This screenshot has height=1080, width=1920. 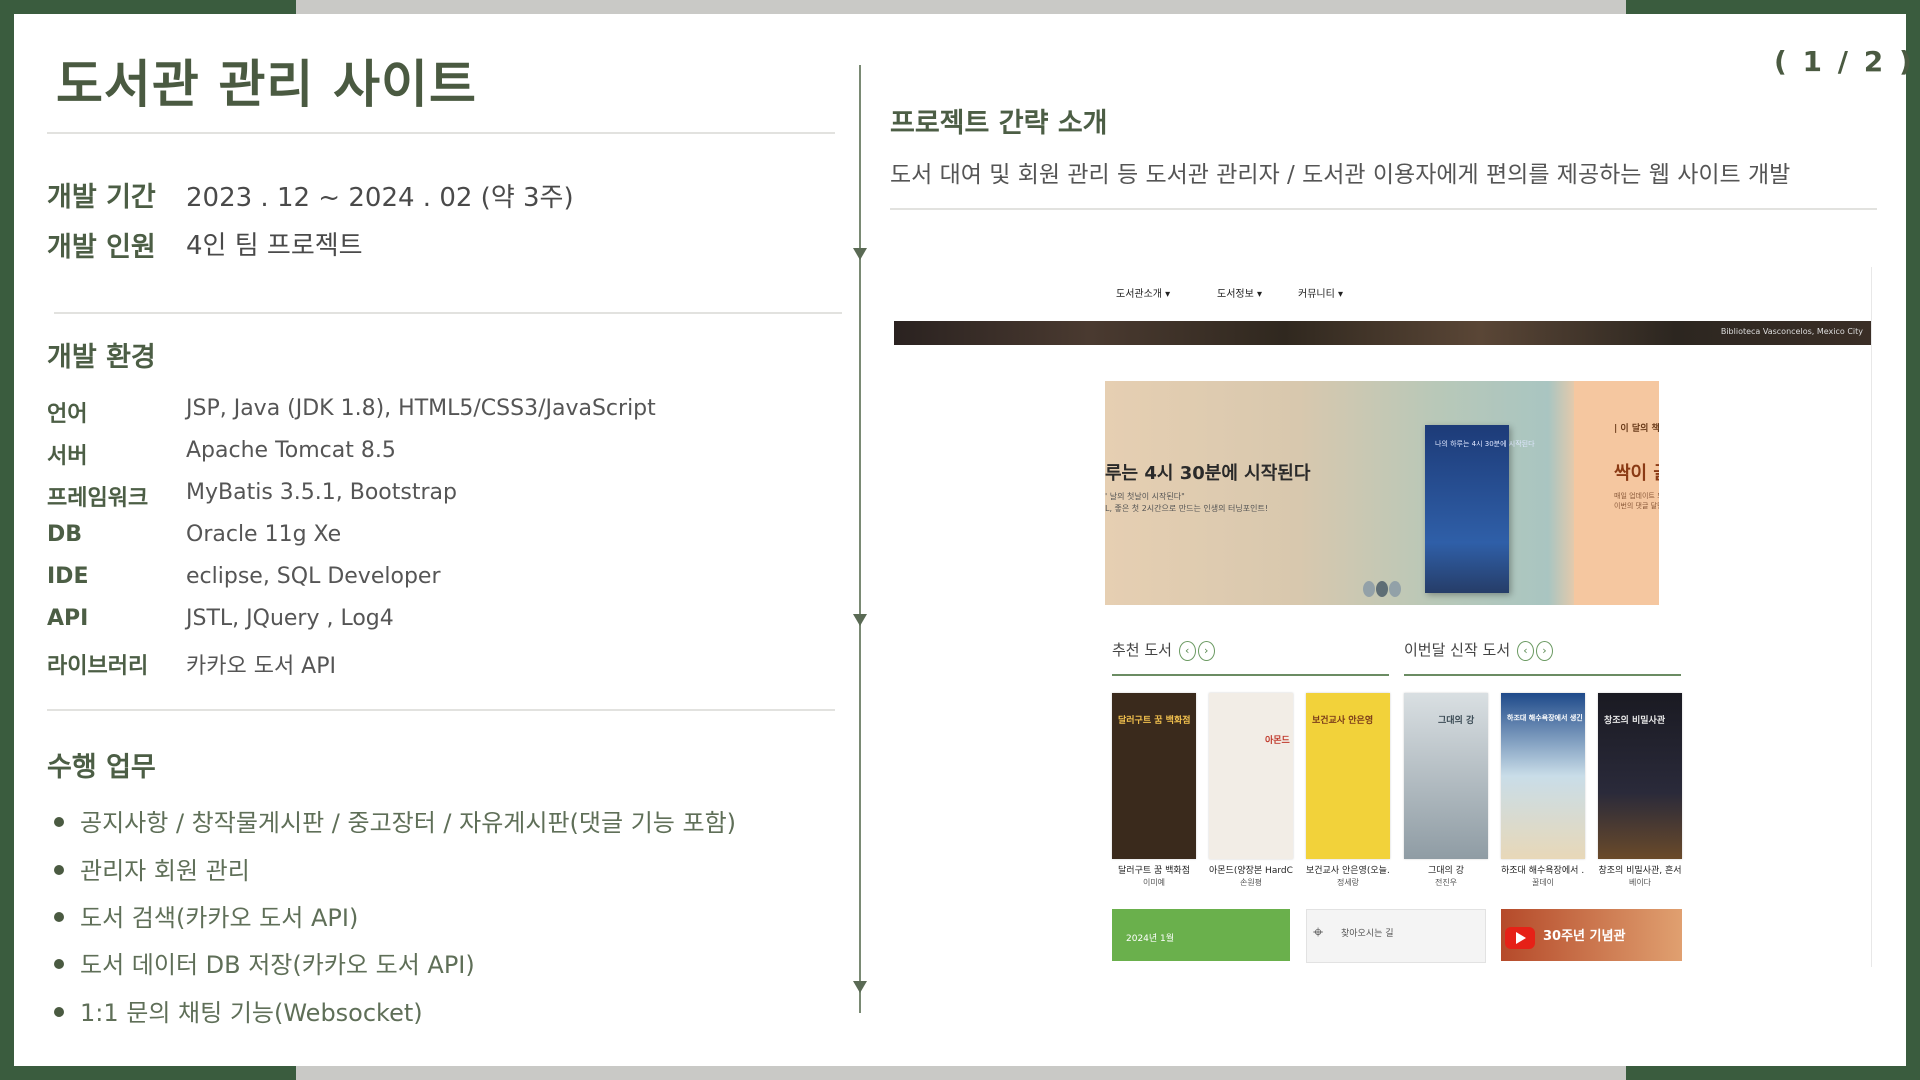 What do you see at coordinates (1844, 61) in the screenshot?
I see `page-indicator: ( 1 / 2 )` at bounding box center [1844, 61].